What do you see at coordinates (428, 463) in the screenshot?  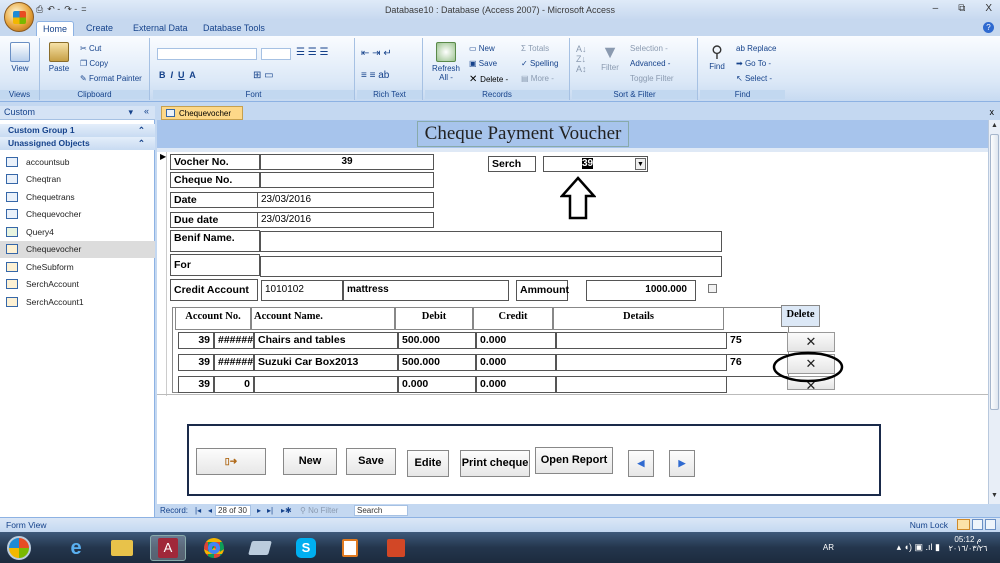 I see `edite-button: Edite` at bounding box center [428, 463].